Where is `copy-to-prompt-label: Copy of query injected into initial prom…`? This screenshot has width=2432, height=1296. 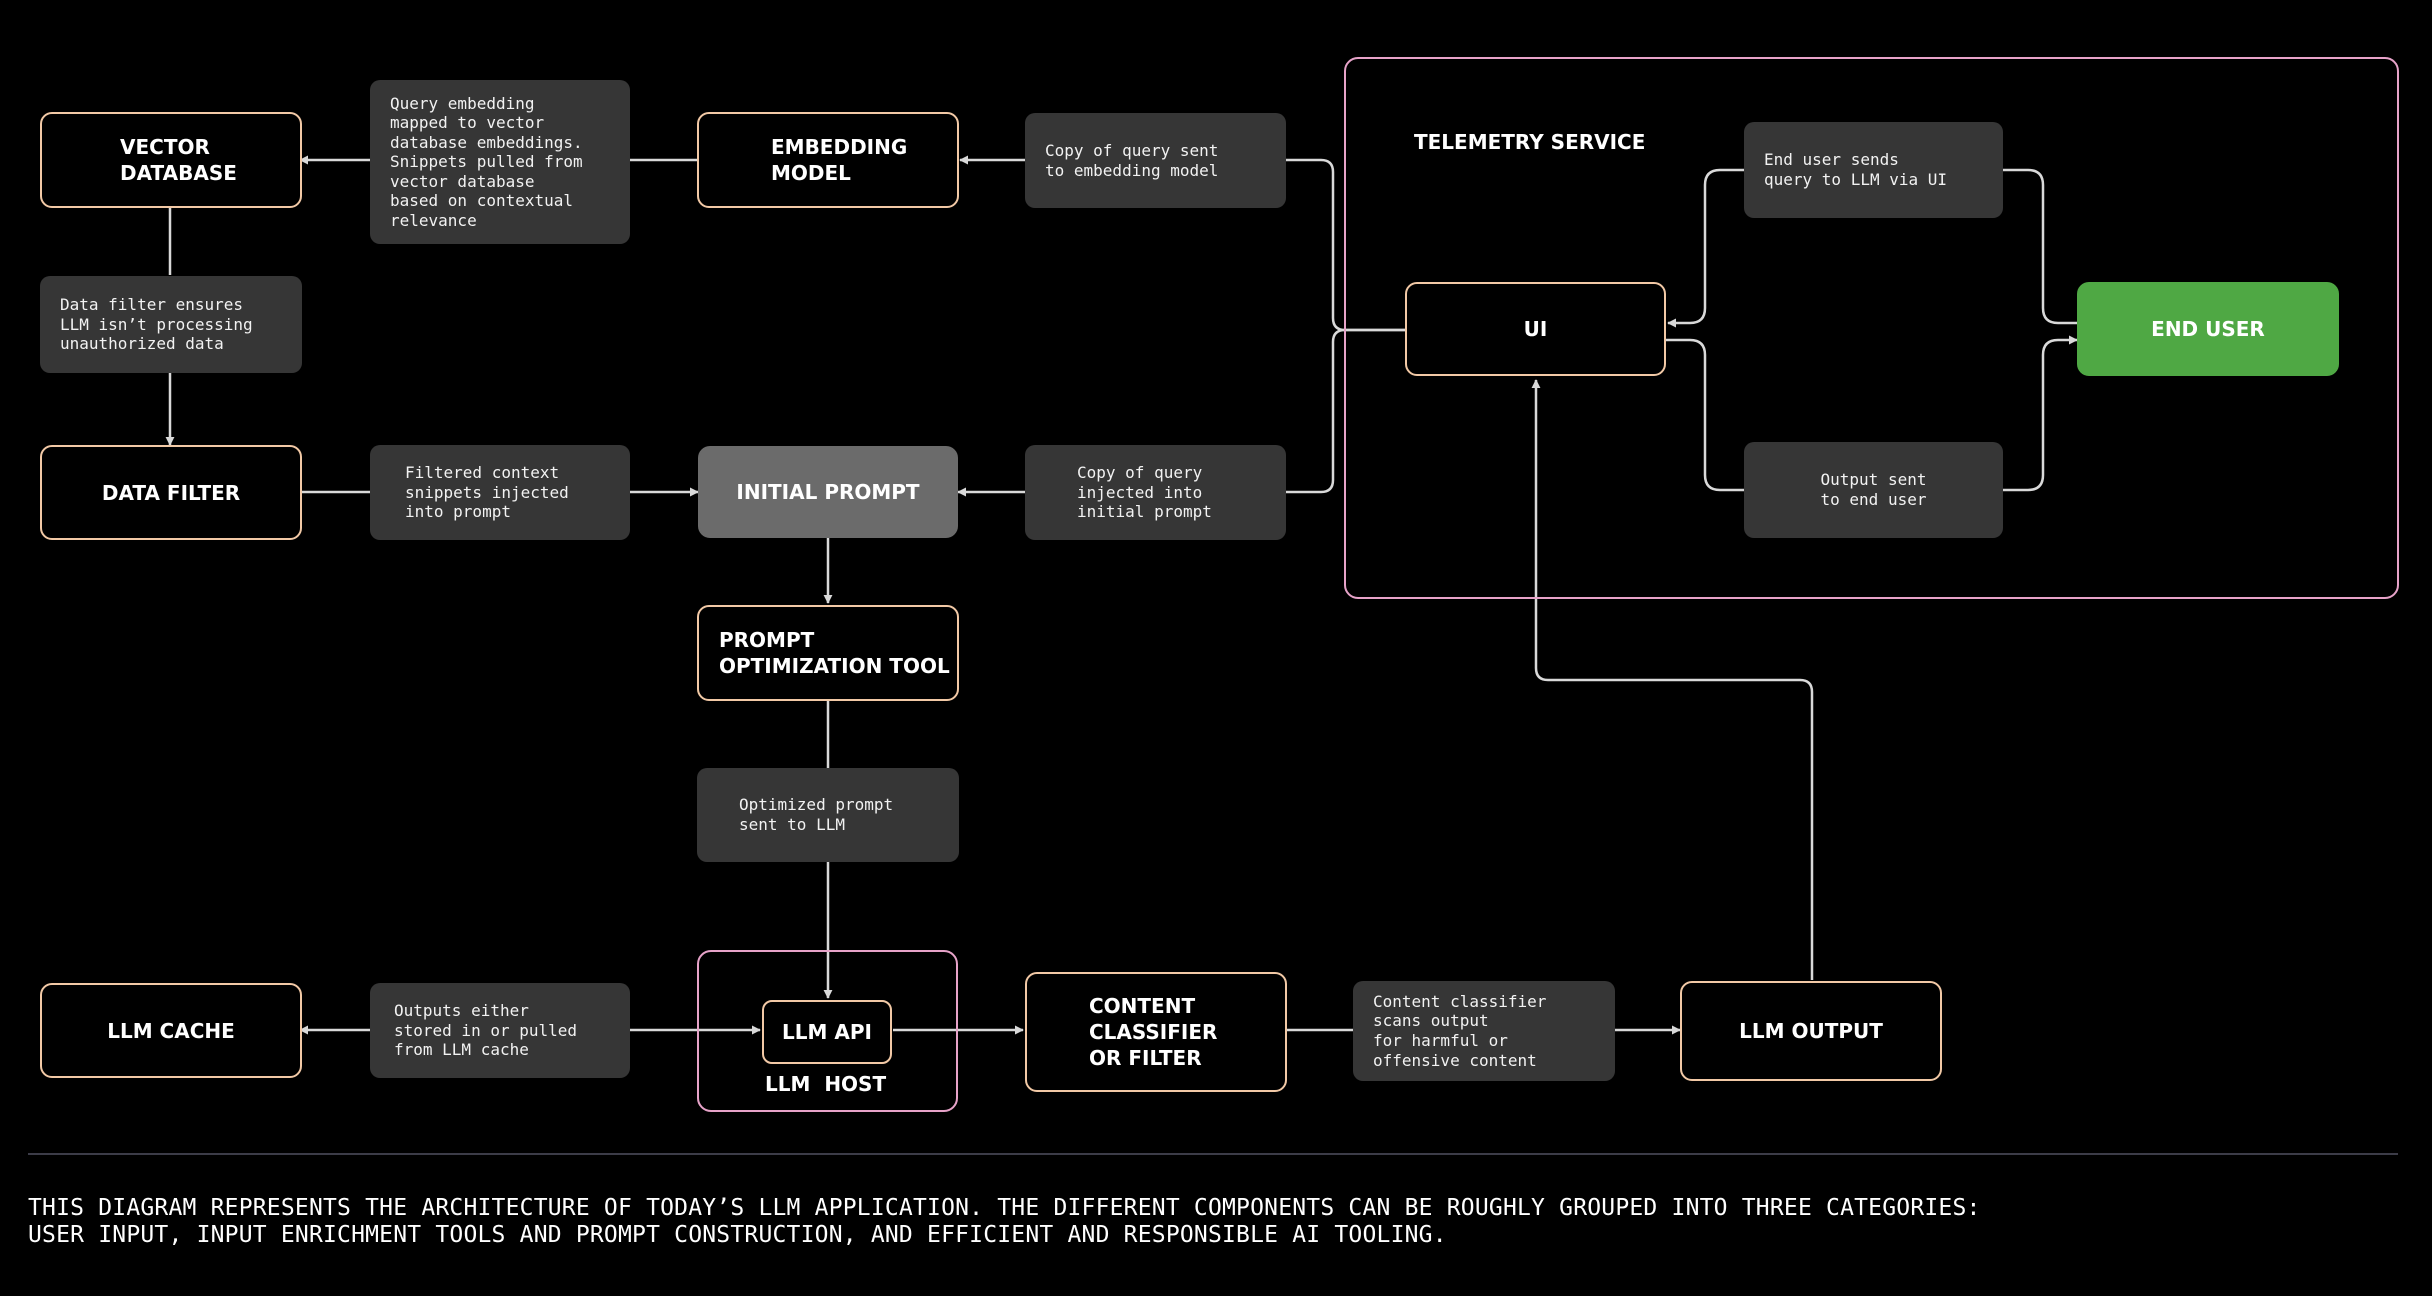
copy-to-prompt-label: Copy of query injected into initial prom… is located at coordinates (1155, 492).